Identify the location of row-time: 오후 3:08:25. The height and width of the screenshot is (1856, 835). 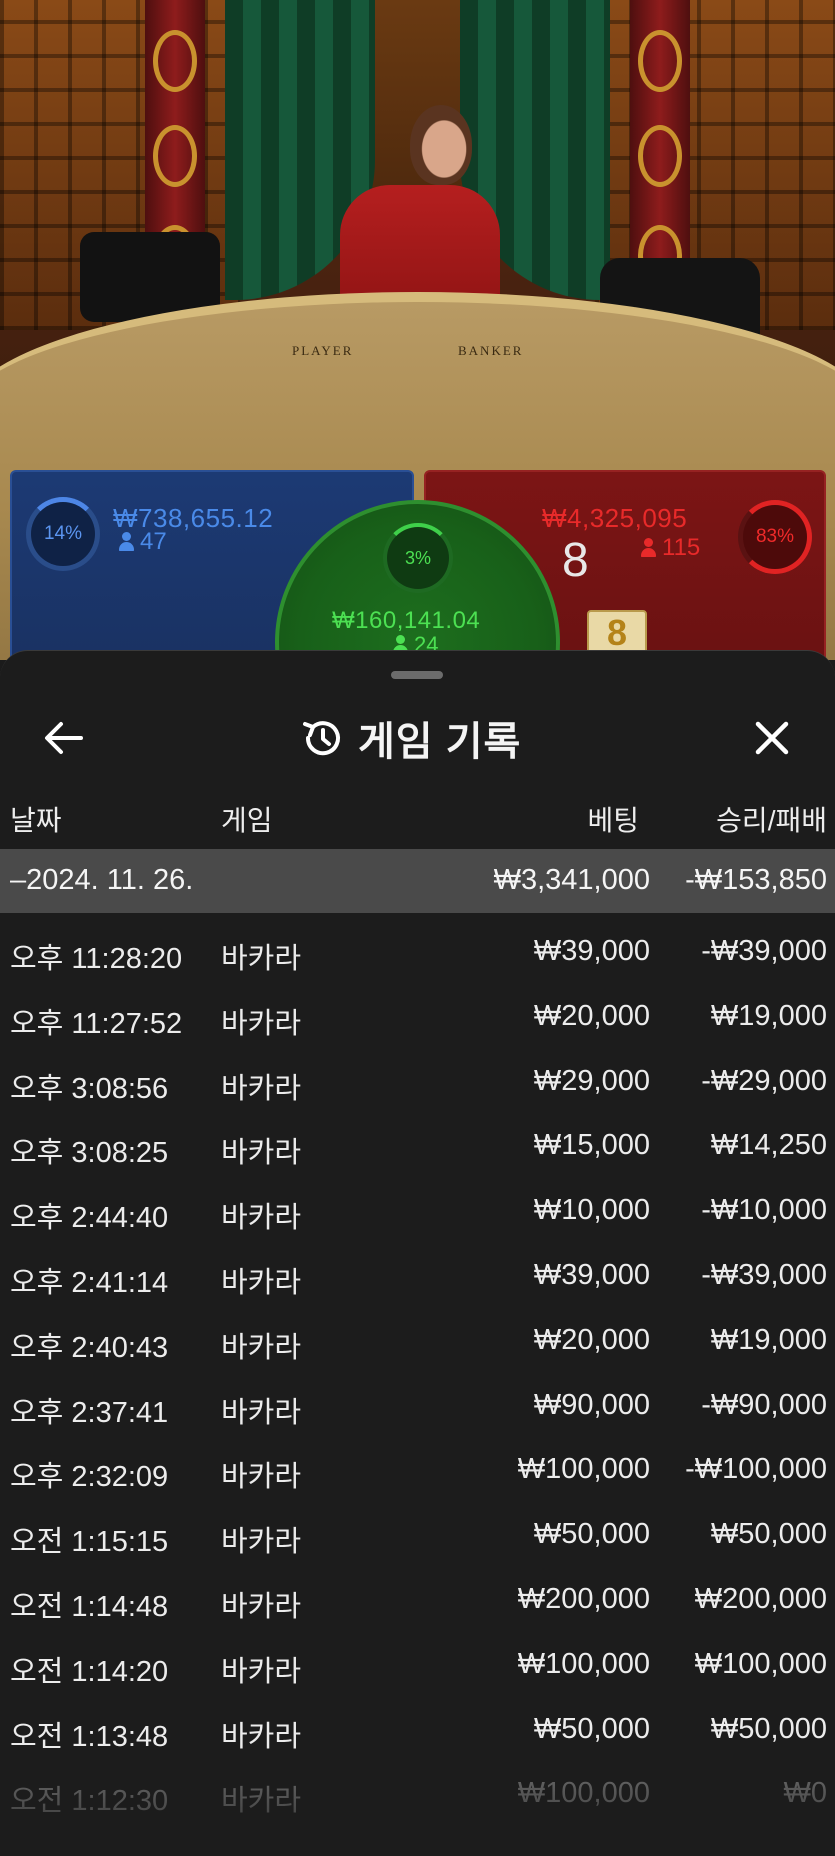
(89, 1153).